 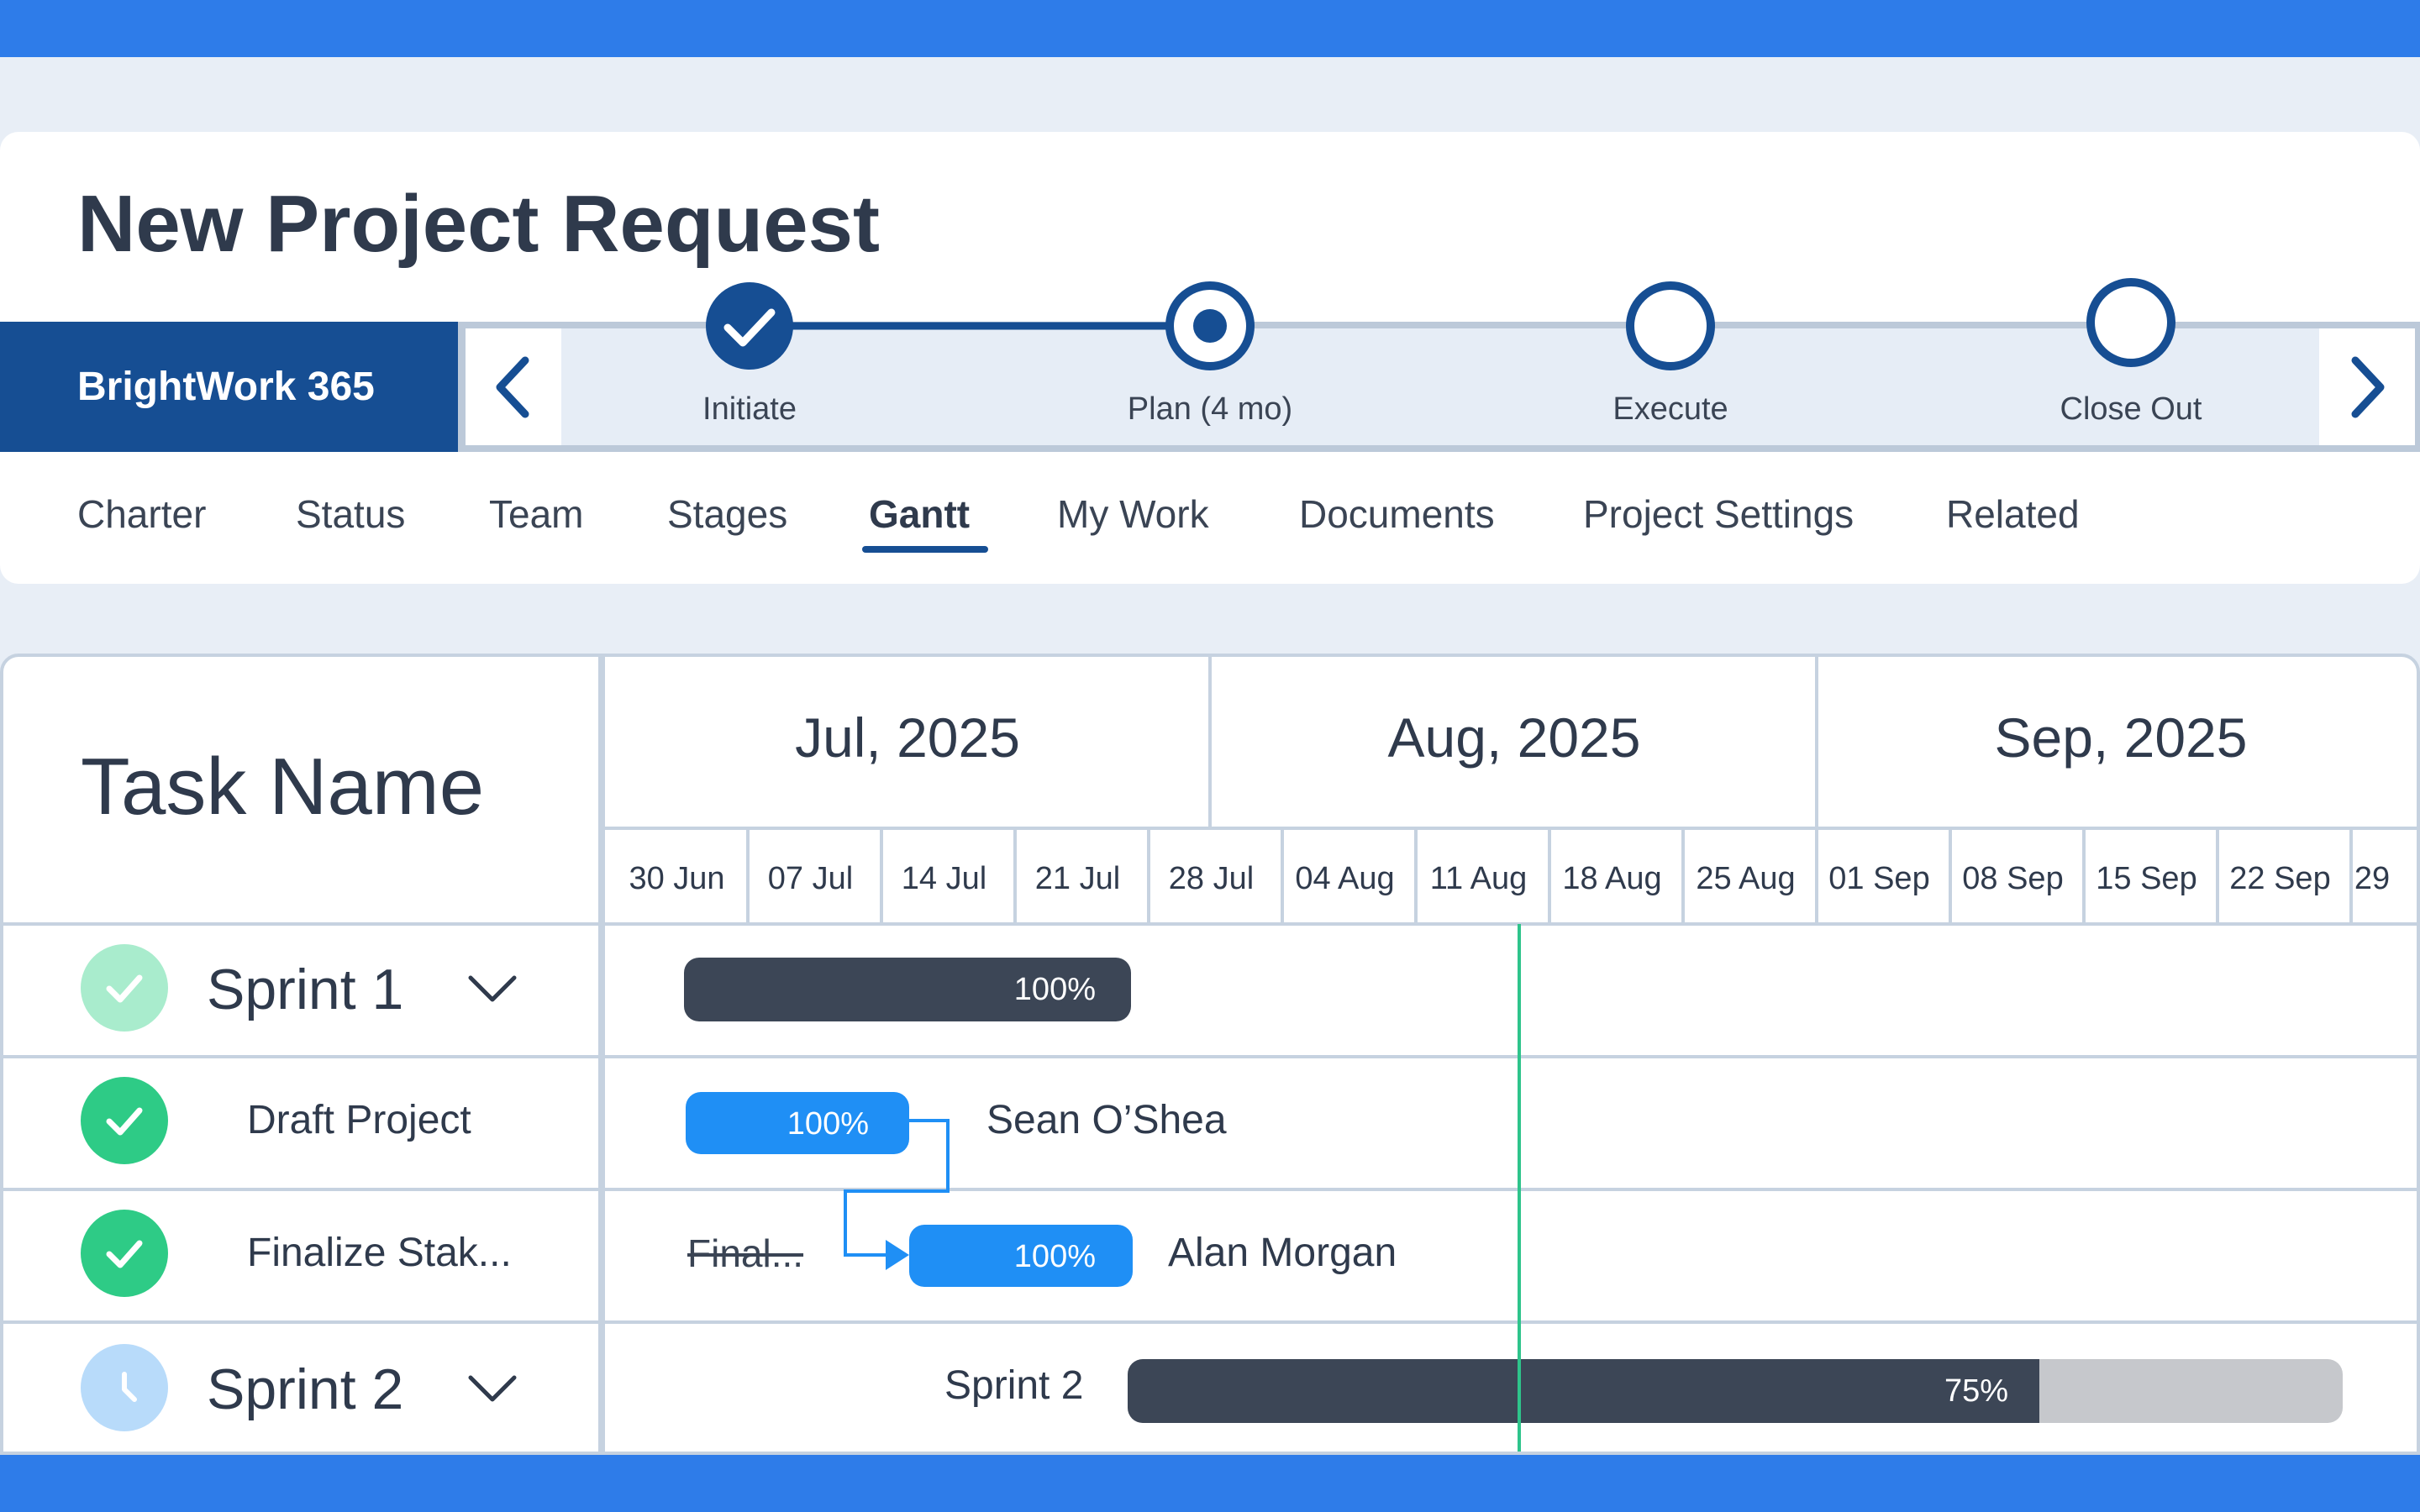 I want to click on chevron-left-icon, so click(x=512, y=386).